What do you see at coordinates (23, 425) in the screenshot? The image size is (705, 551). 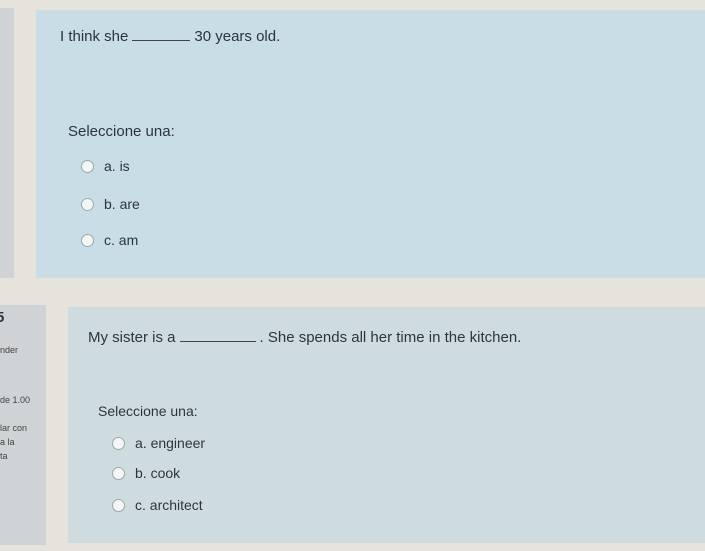 I see `question-info-panel-2: 5 nder de 1.00 lar con a la ta` at bounding box center [23, 425].